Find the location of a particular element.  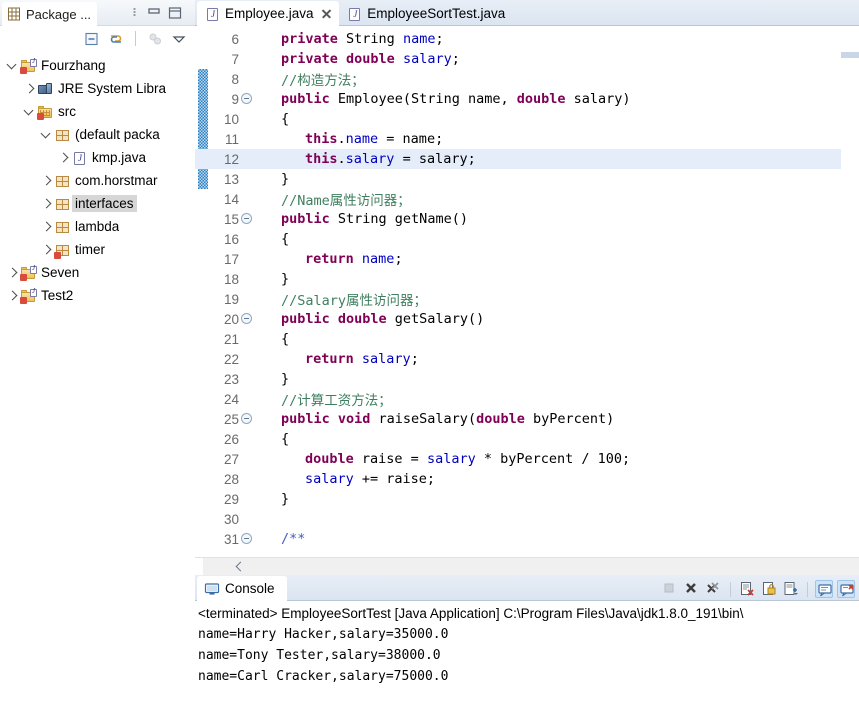

tree-item-seven: Seven is located at coordinates (97, 272).